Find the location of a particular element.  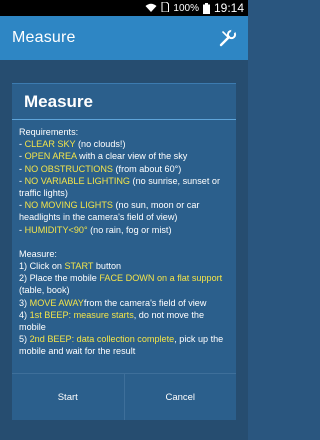

dialog-title: Measure is located at coordinates (124, 102).